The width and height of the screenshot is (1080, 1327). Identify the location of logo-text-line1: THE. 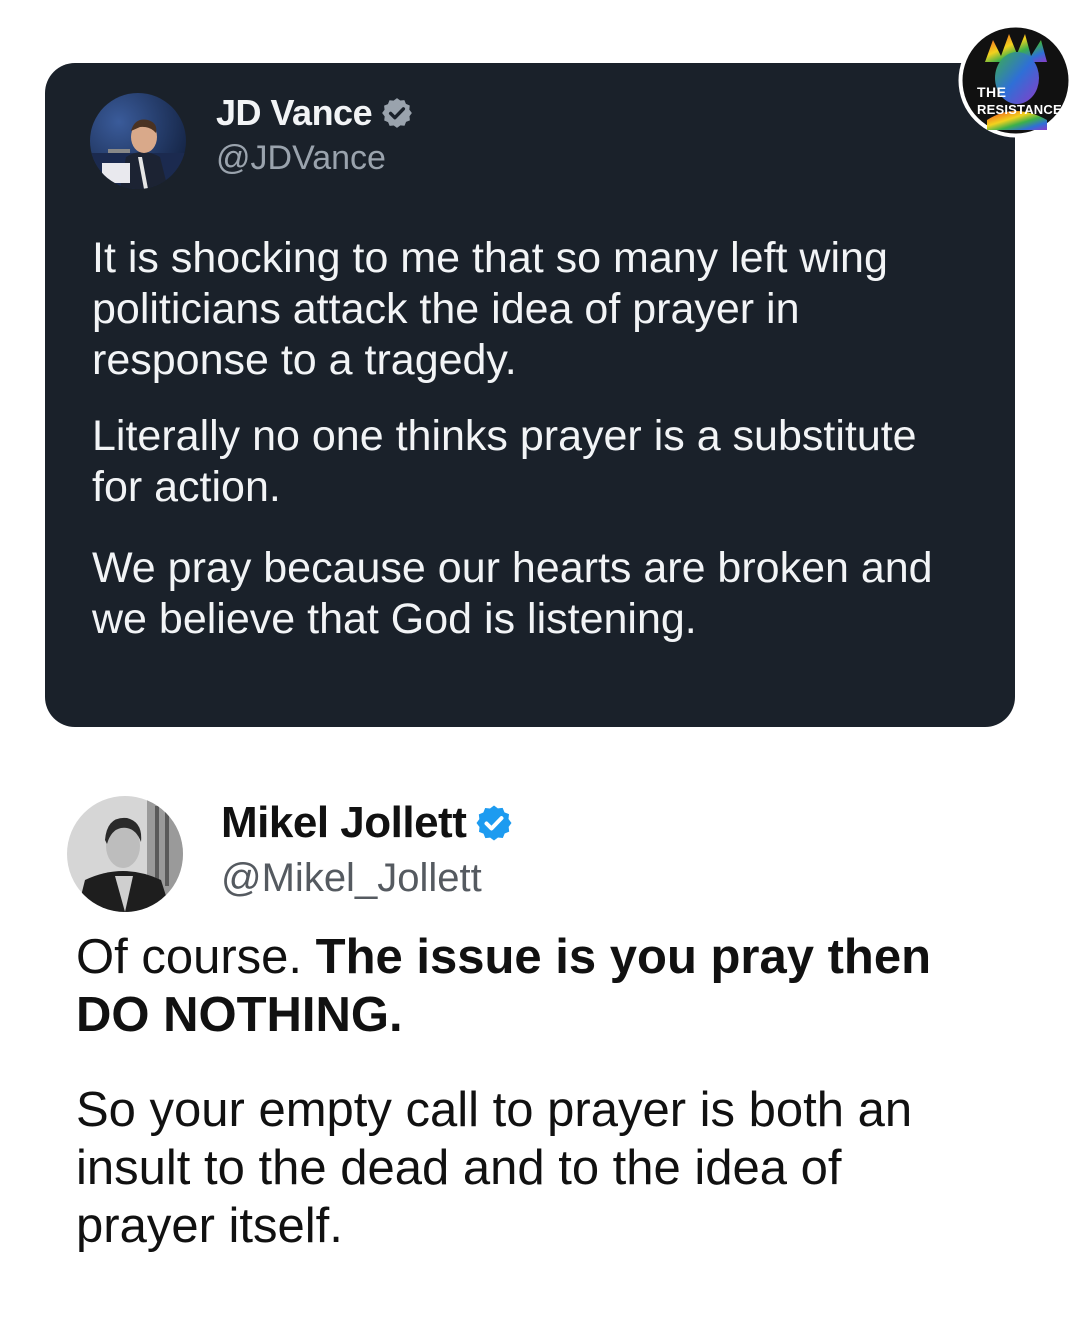
(992, 92).